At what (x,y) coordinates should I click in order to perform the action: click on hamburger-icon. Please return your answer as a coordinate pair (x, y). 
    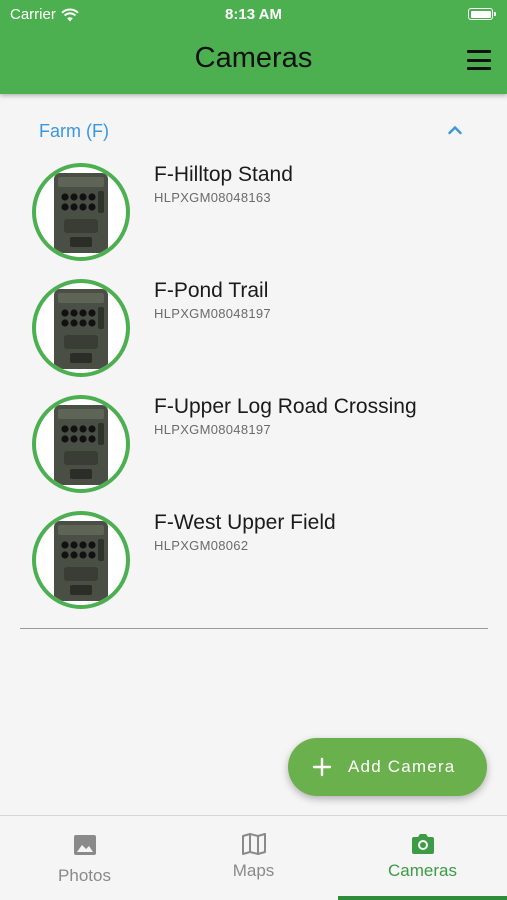
    Looking at the image, I should click on (479, 51).